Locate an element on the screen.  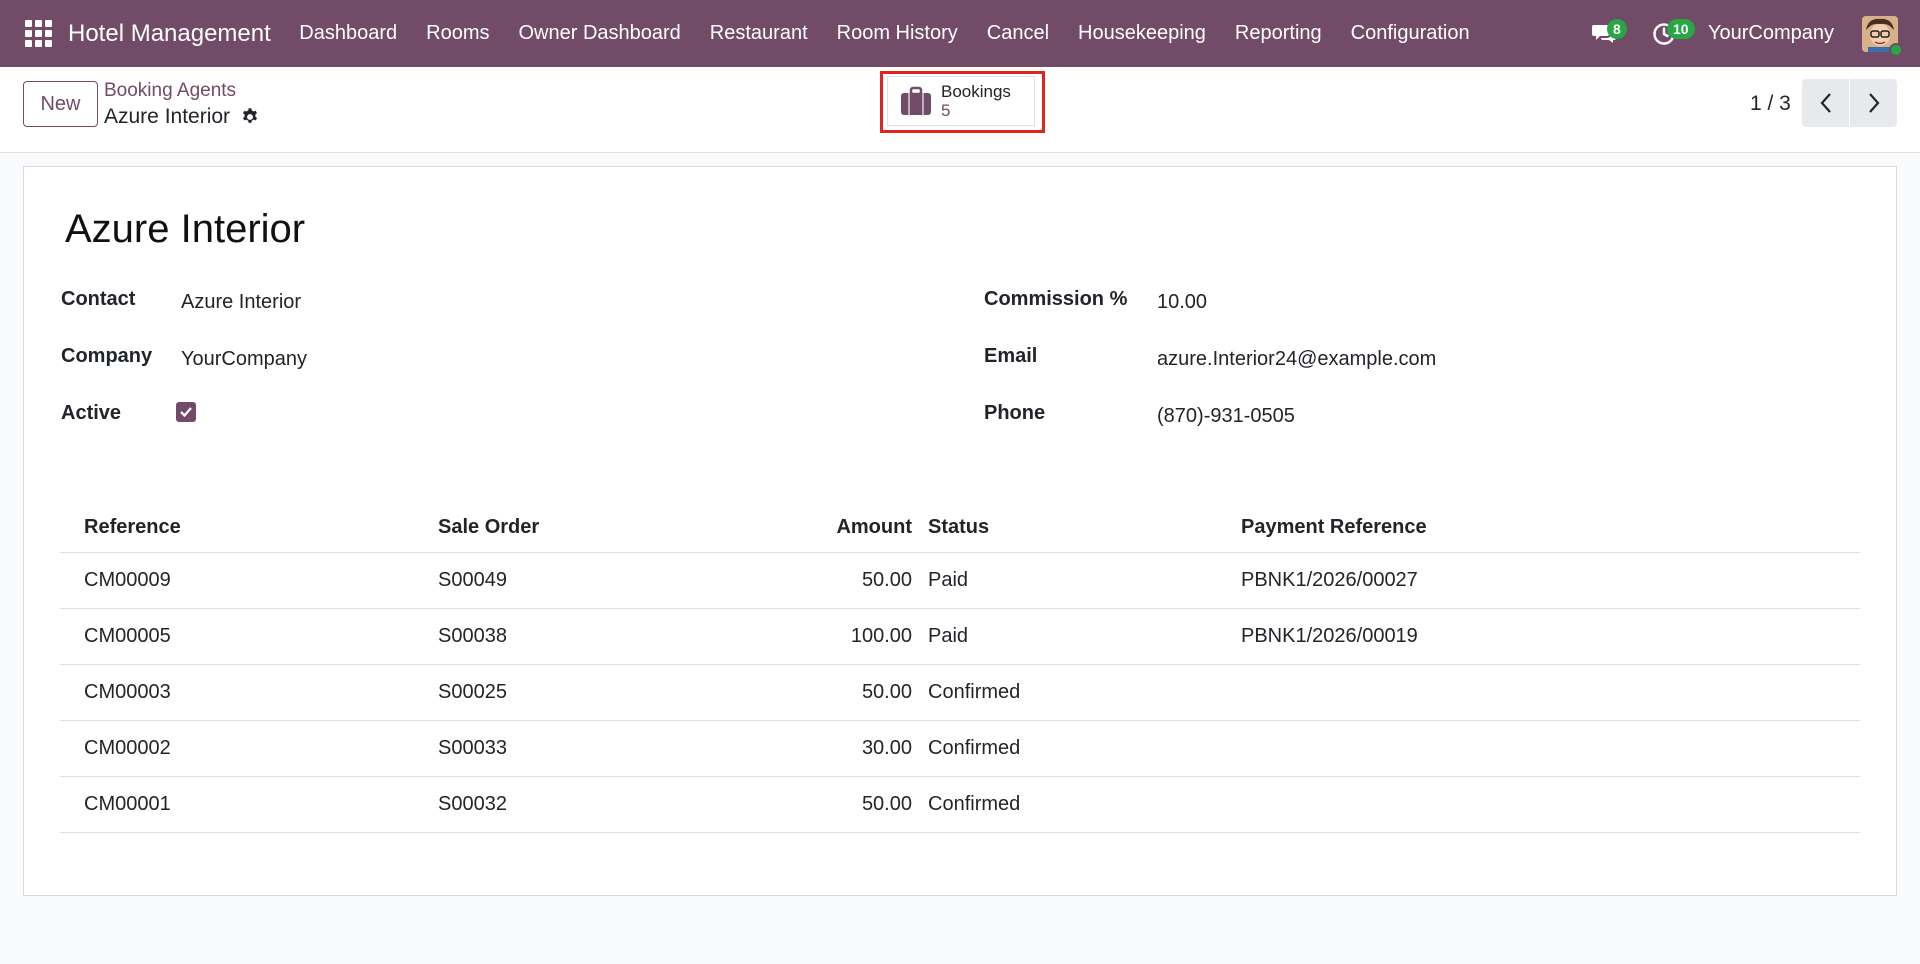
menu-item-reporting: Reporting is located at coordinates (1278, 33).